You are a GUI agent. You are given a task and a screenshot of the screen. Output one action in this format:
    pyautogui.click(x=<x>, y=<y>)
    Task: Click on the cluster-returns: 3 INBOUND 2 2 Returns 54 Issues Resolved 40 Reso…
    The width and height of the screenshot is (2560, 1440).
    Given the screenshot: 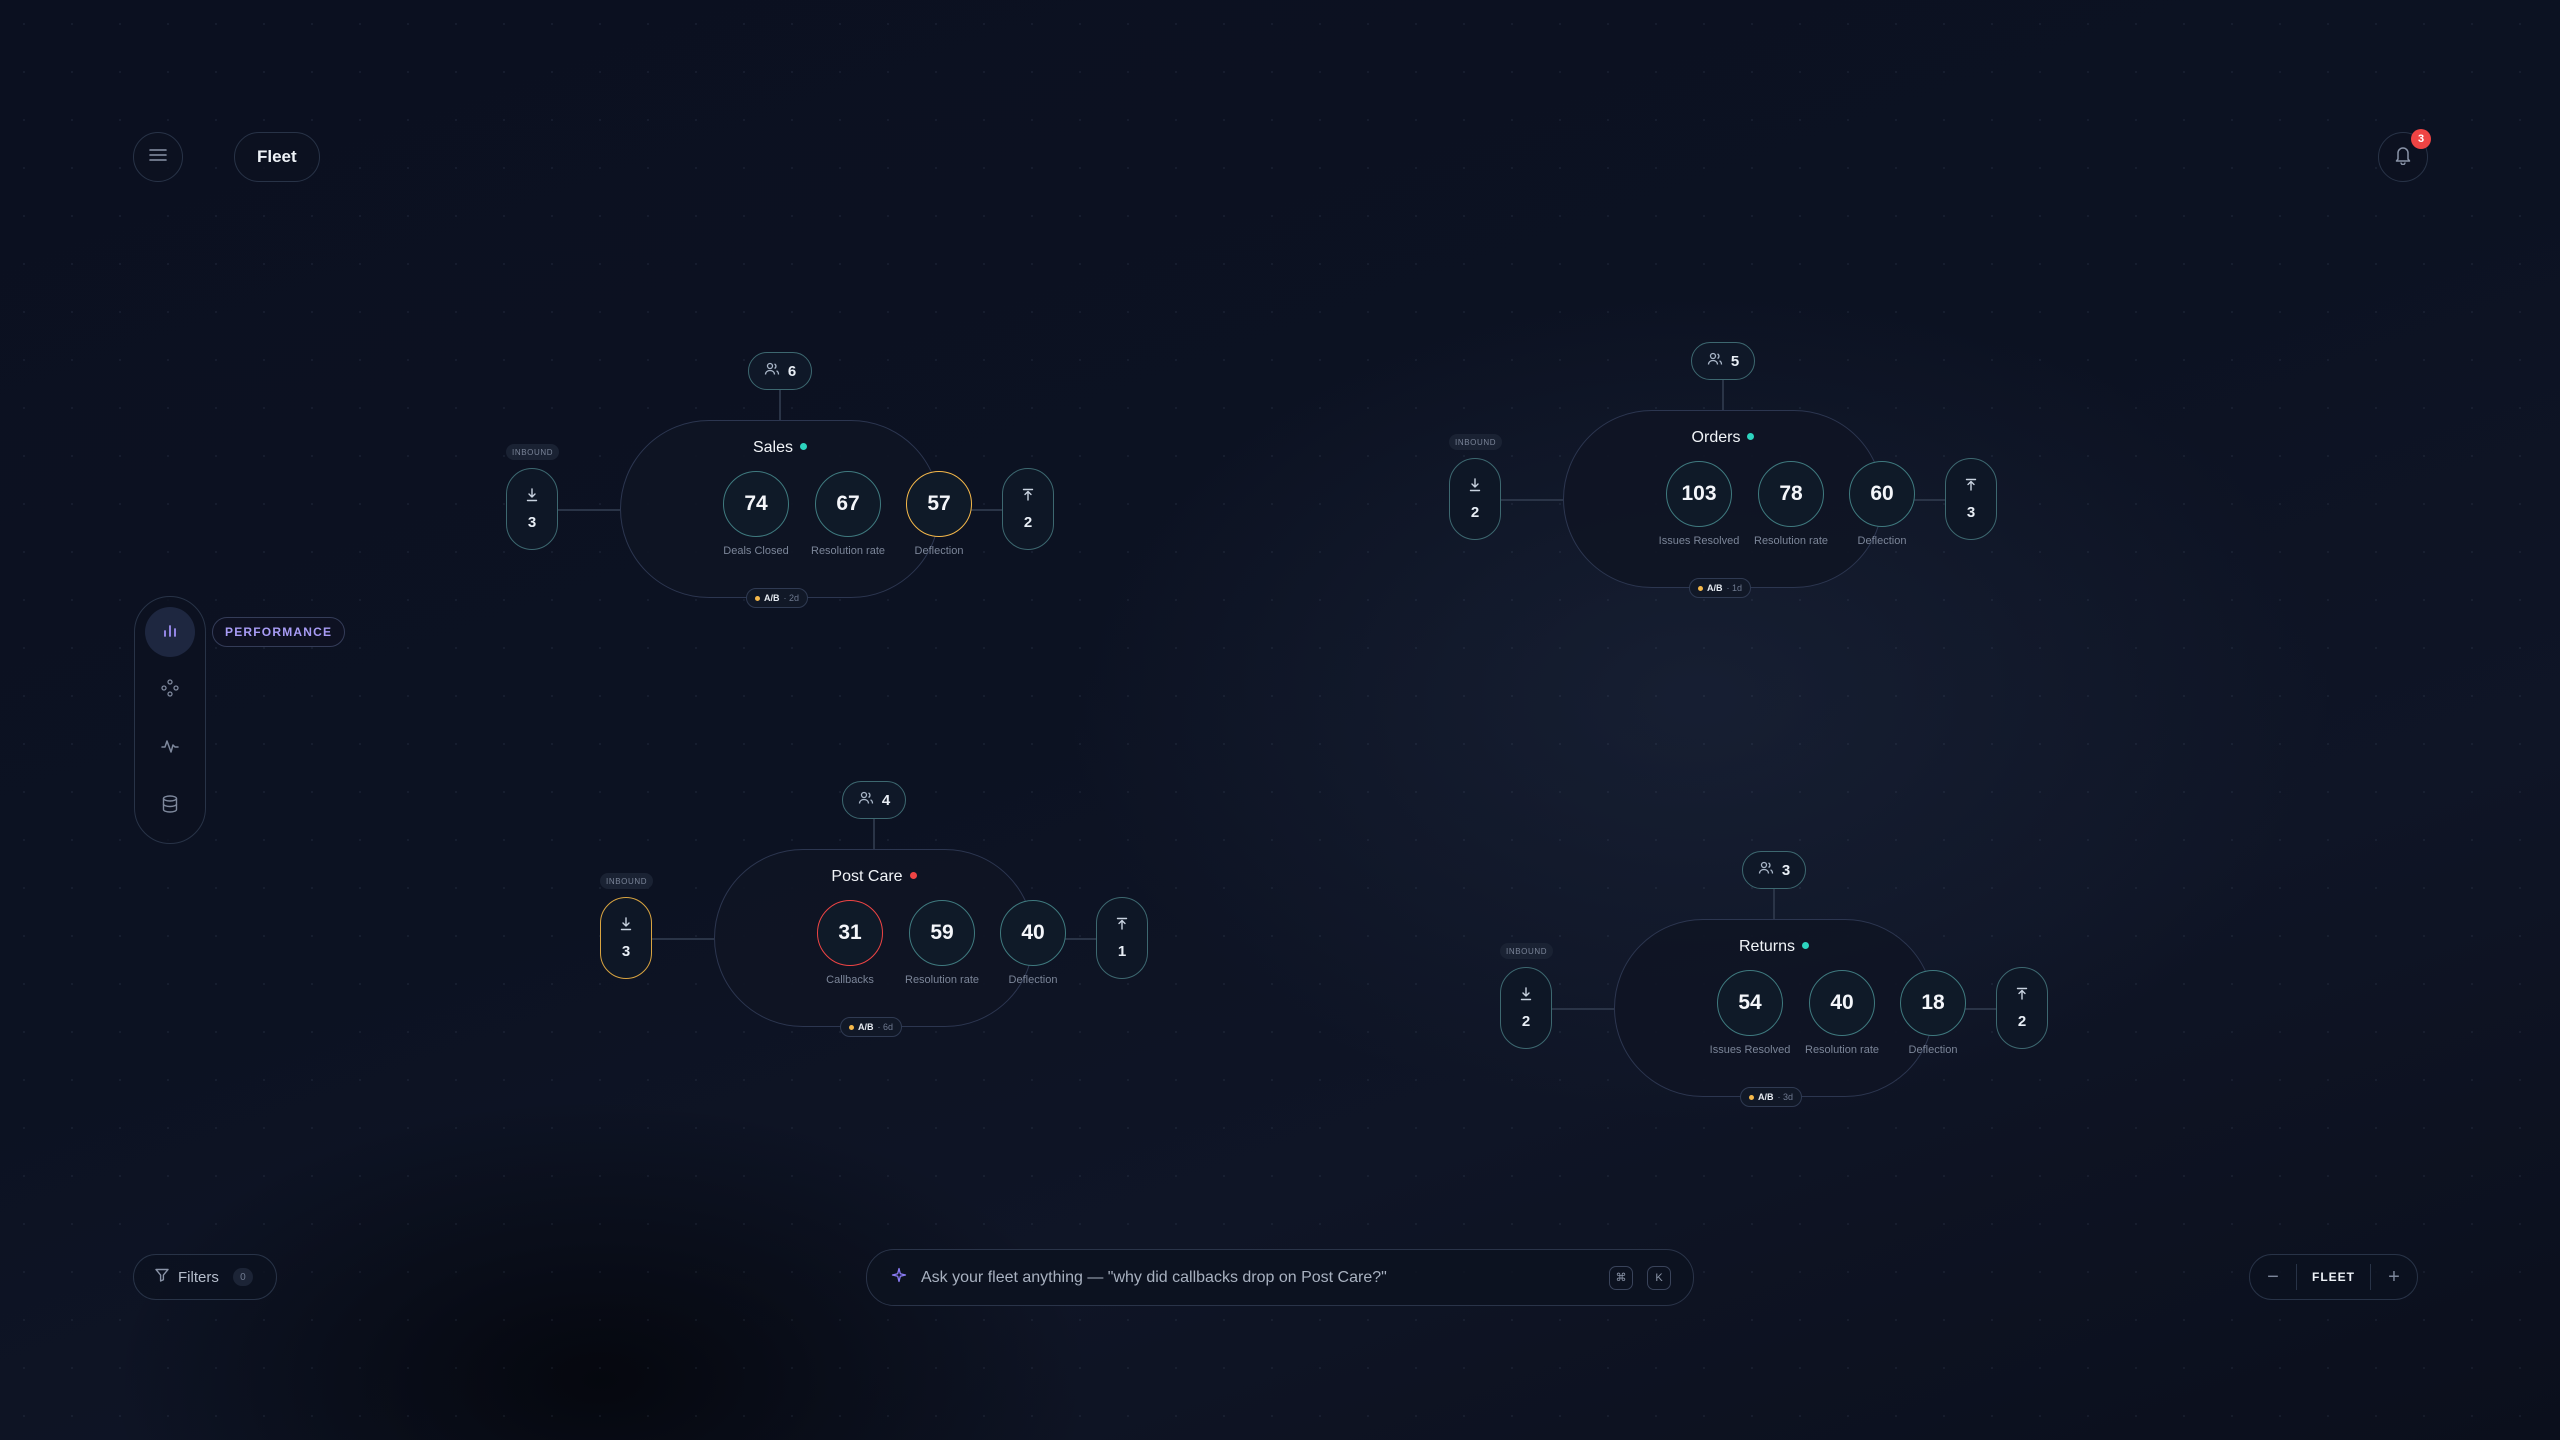 What is the action you would take?
    pyautogui.click(x=1780, y=986)
    